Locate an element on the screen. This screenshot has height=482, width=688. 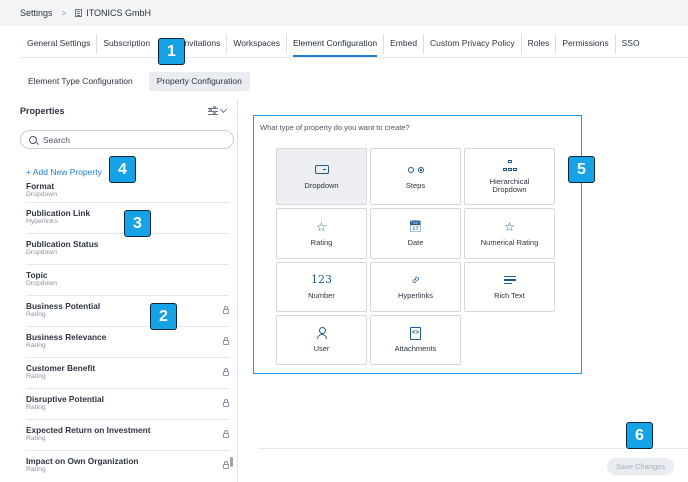
chevron-down-icon is located at coordinates (223, 109).